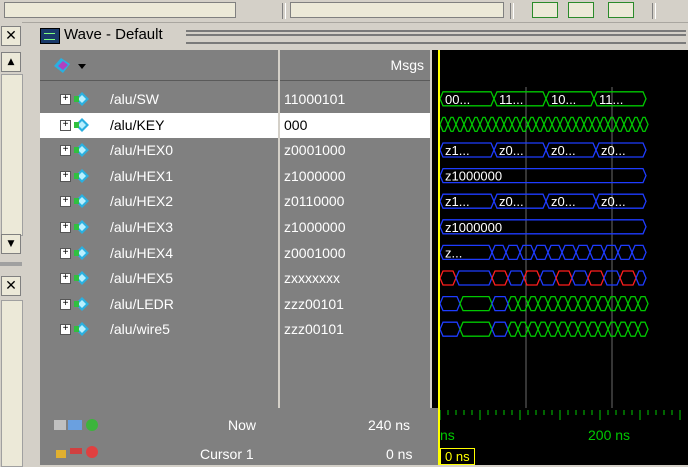 The height and width of the screenshot is (467, 688). I want to click on cursor-time-box: 0 ns, so click(457, 456).